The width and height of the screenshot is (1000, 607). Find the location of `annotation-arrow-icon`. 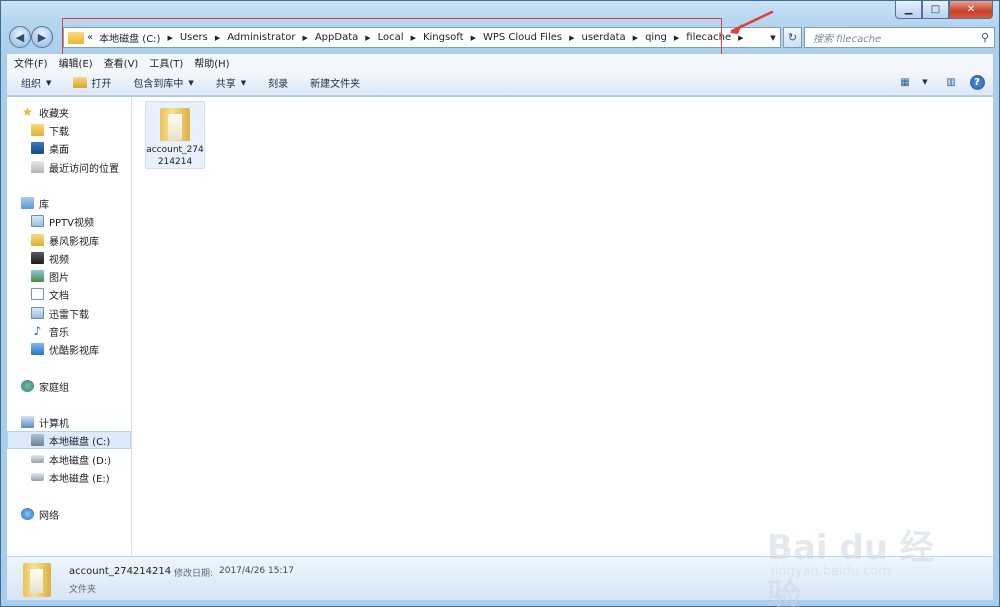

annotation-arrow-icon is located at coordinates (752, 22).